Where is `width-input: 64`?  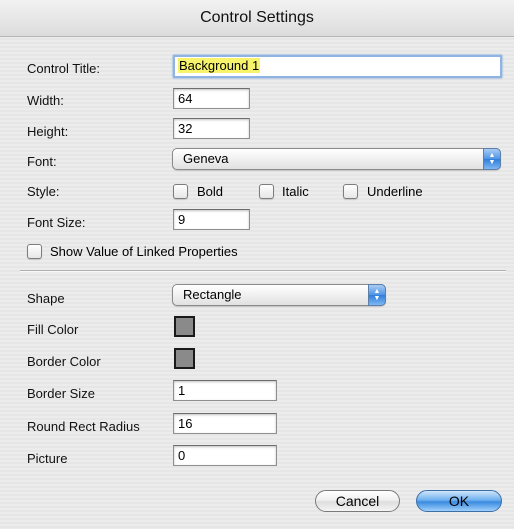 width-input: 64 is located at coordinates (211, 98).